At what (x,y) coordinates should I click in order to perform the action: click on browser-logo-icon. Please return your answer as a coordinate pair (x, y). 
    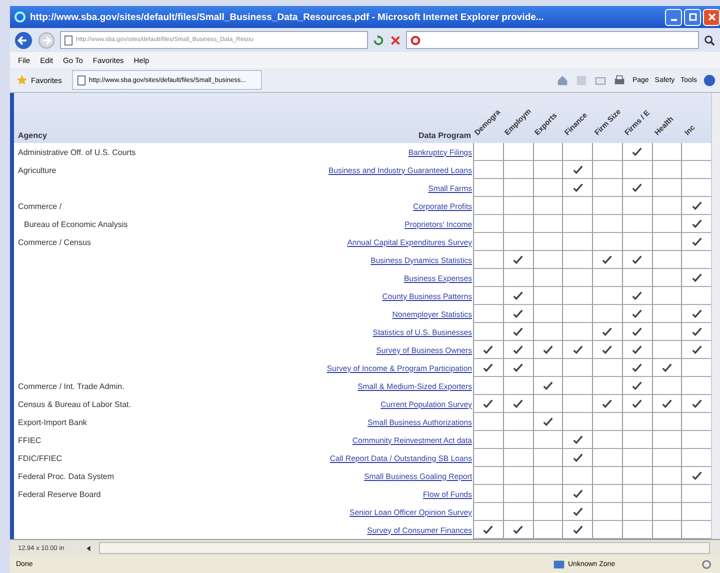
    Looking at the image, I should click on (20, 17).